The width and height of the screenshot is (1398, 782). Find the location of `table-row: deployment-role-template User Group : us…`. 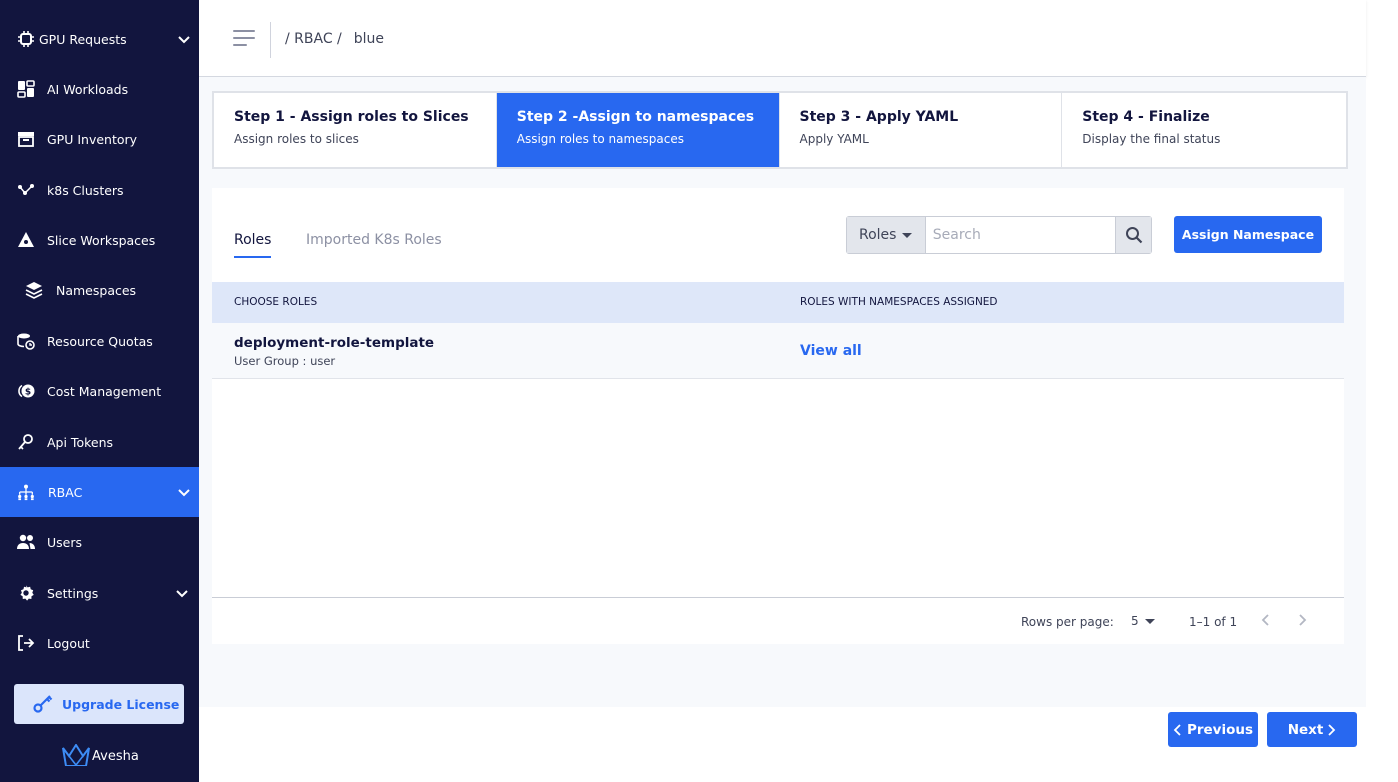

table-row: deployment-role-template User Group : us… is located at coordinates (778, 351).